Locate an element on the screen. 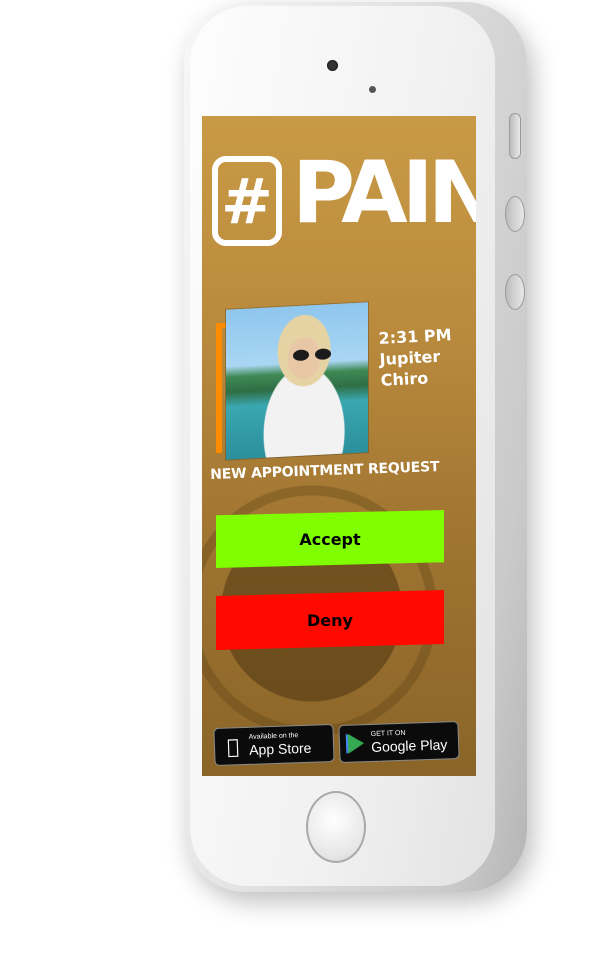 The width and height of the screenshot is (601, 959). google-play-badge: GET IT ON Google Play is located at coordinates (399, 742).